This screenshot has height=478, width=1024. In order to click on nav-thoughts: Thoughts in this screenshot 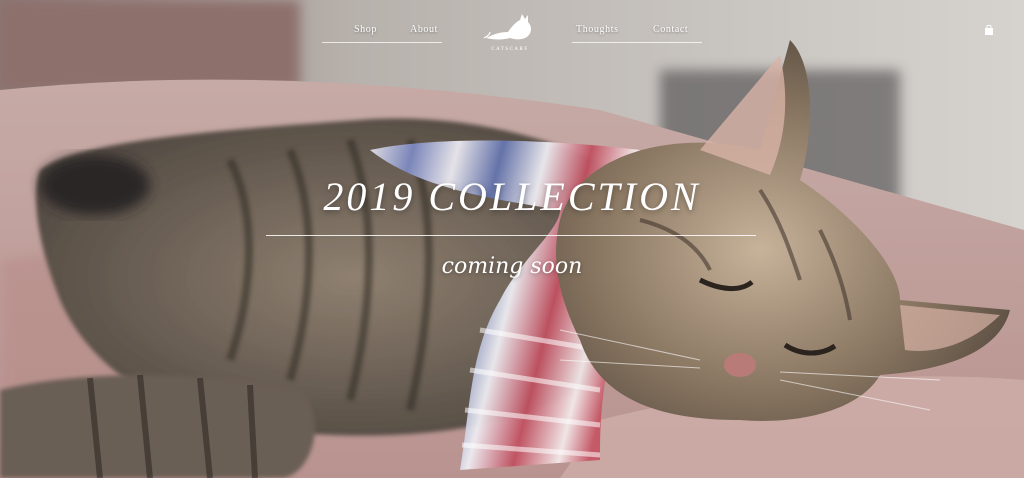, I will do `click(597, 29)`.